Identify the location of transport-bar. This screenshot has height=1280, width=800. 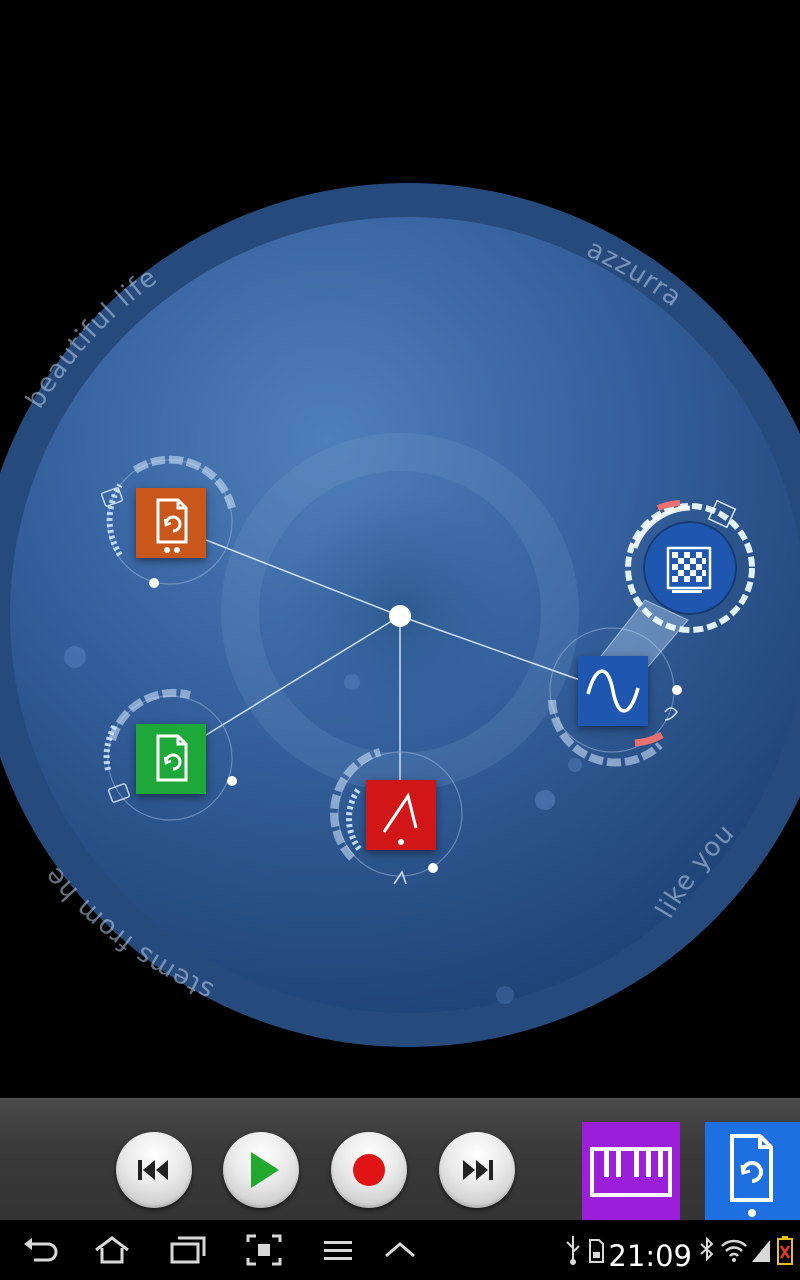
(400, 1159).